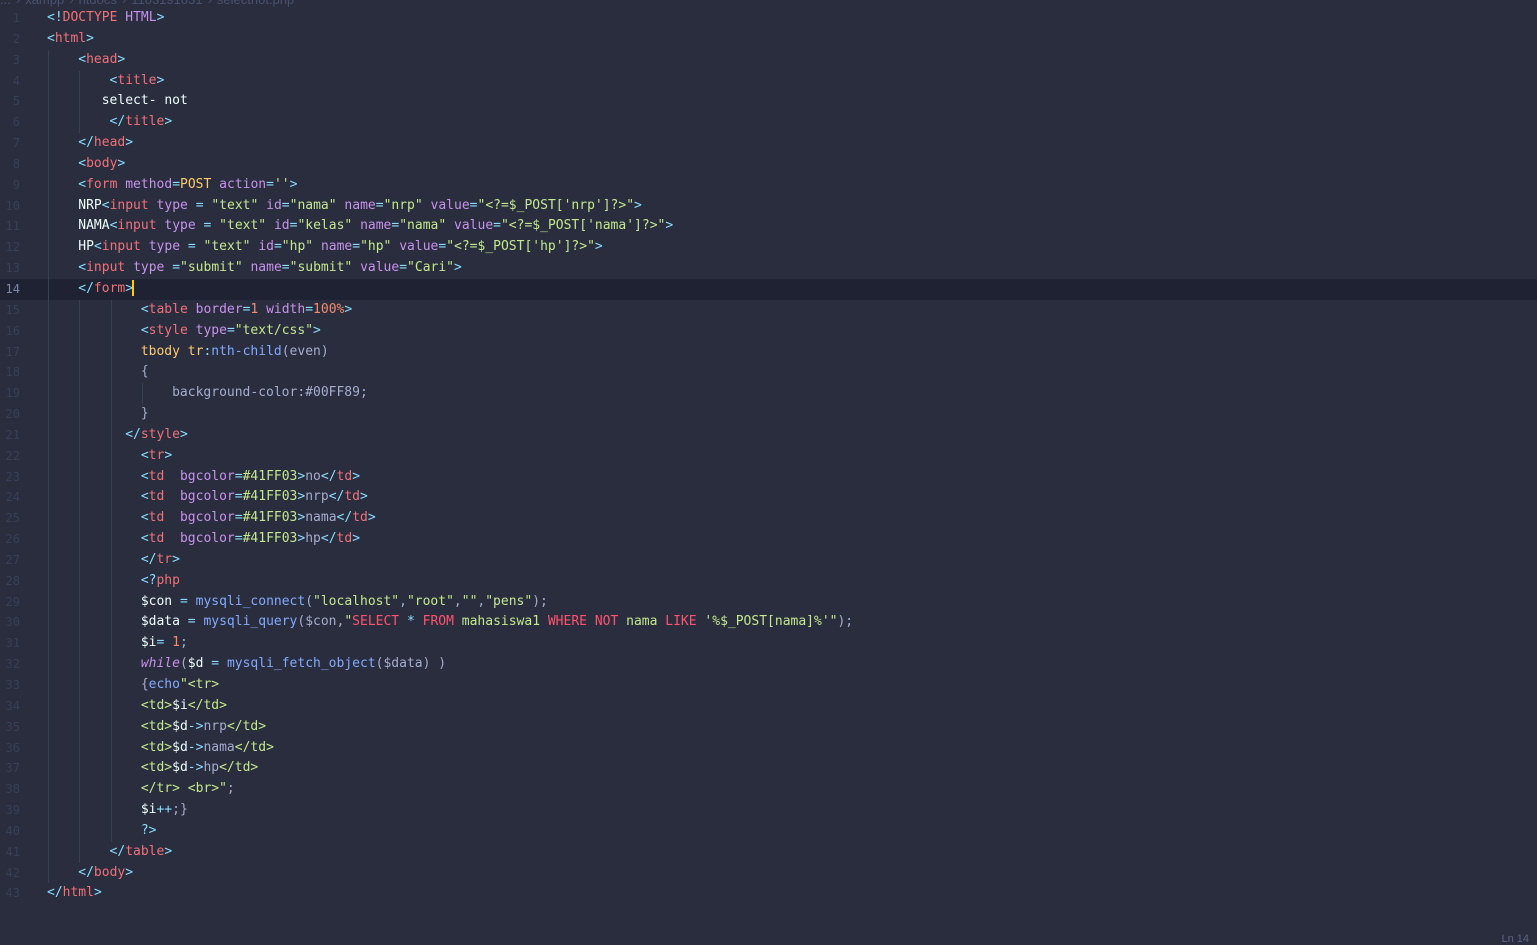  I want to click on code-line: 14 </form>, so click(768, 289).